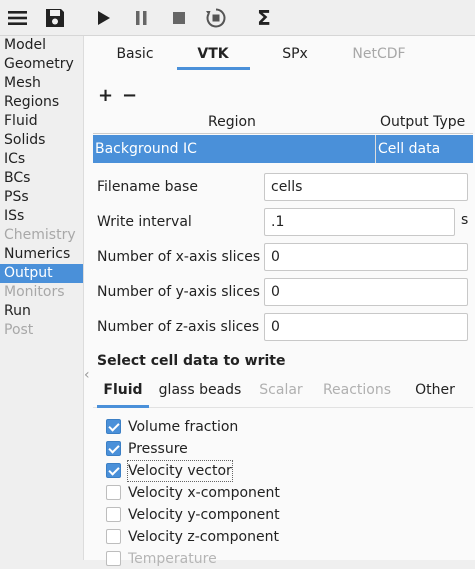 Image resolution: width=475 pixels, height=569 pixels. Describe the element at coordinates (41, 235) in the screenshot. I see `sidebar-item-chemistry: Chemistry` at that location.